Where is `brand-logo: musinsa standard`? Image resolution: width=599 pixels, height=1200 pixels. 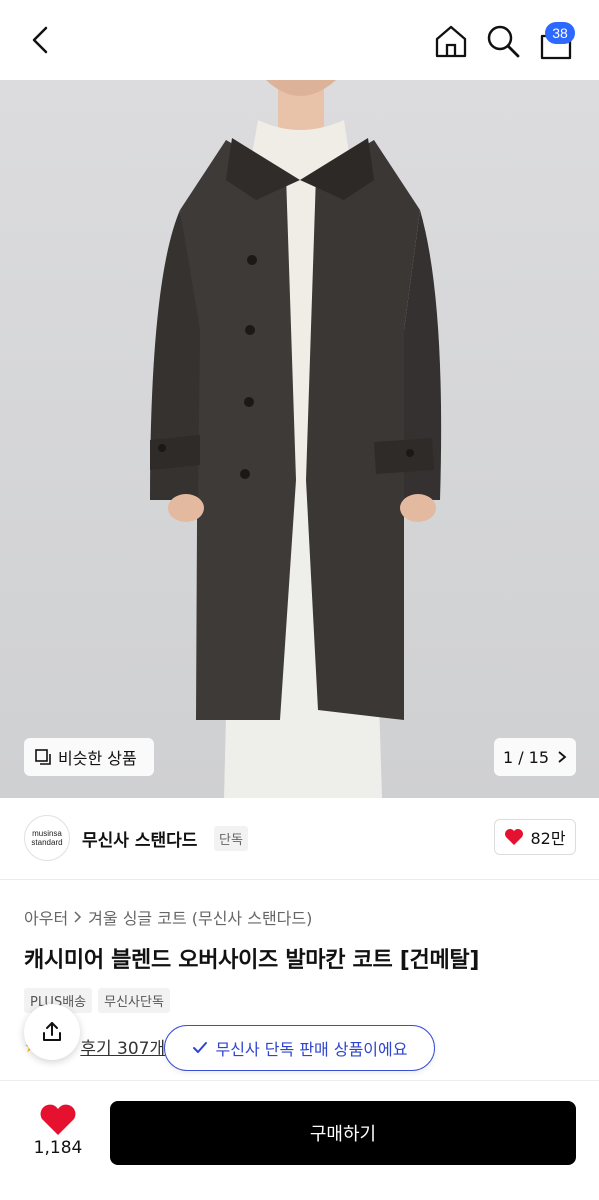 brand-logo: musinsa standard is located at coordinates (47, 838).